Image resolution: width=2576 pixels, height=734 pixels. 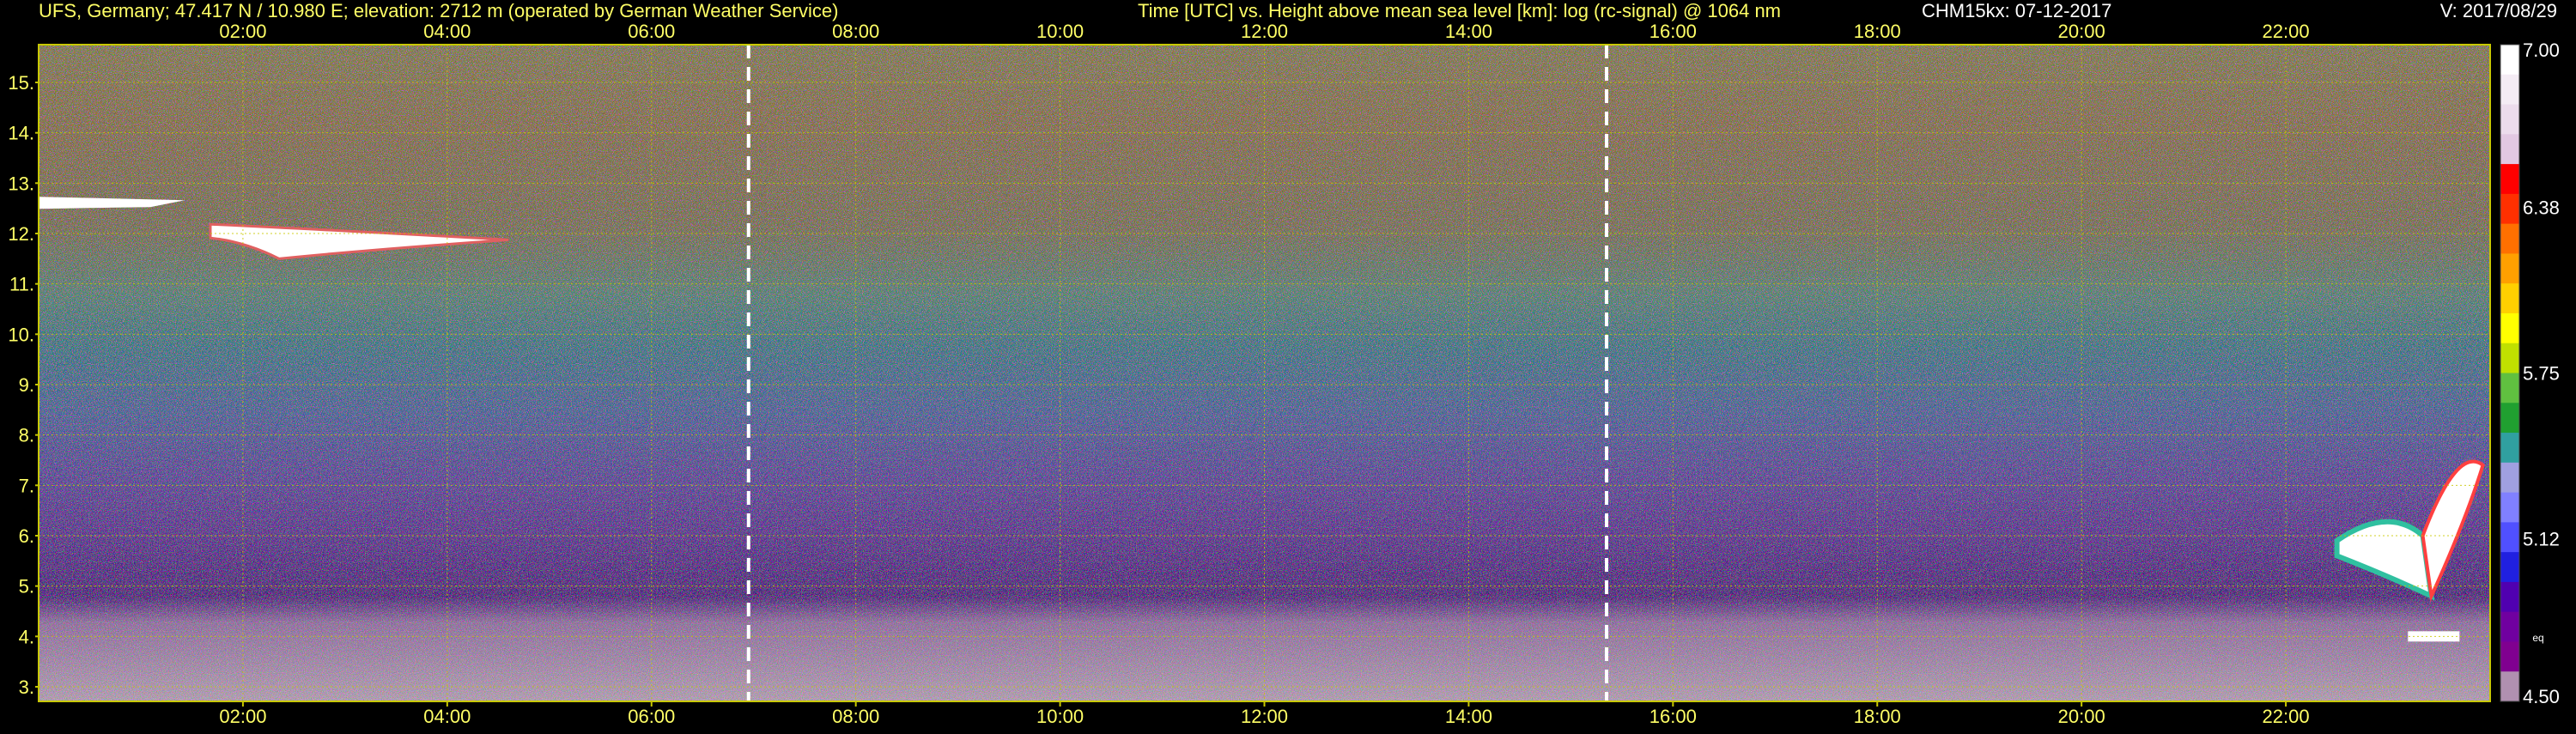 I want to click on x-tick-label-bottom: 04:00, so click(x=447, y=717).